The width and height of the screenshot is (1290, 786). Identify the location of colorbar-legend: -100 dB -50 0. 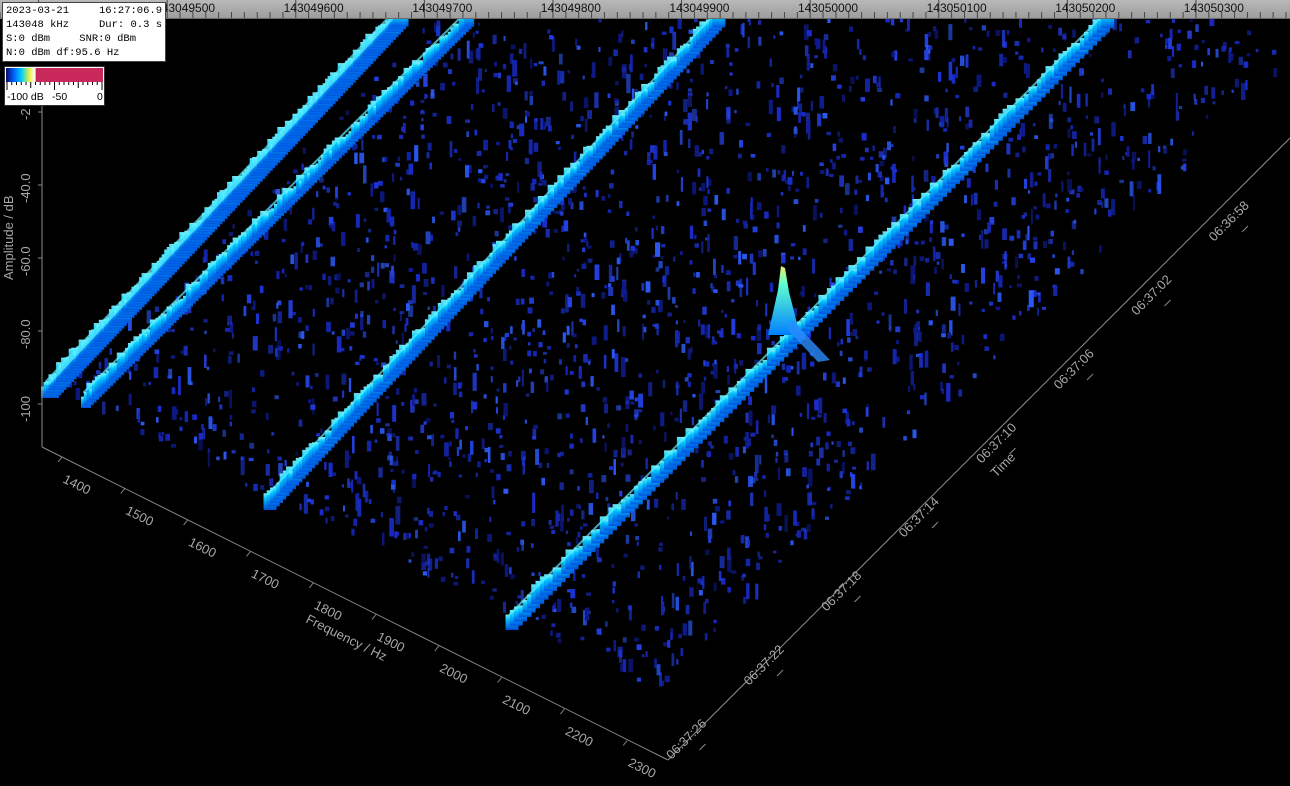
(54, 86).